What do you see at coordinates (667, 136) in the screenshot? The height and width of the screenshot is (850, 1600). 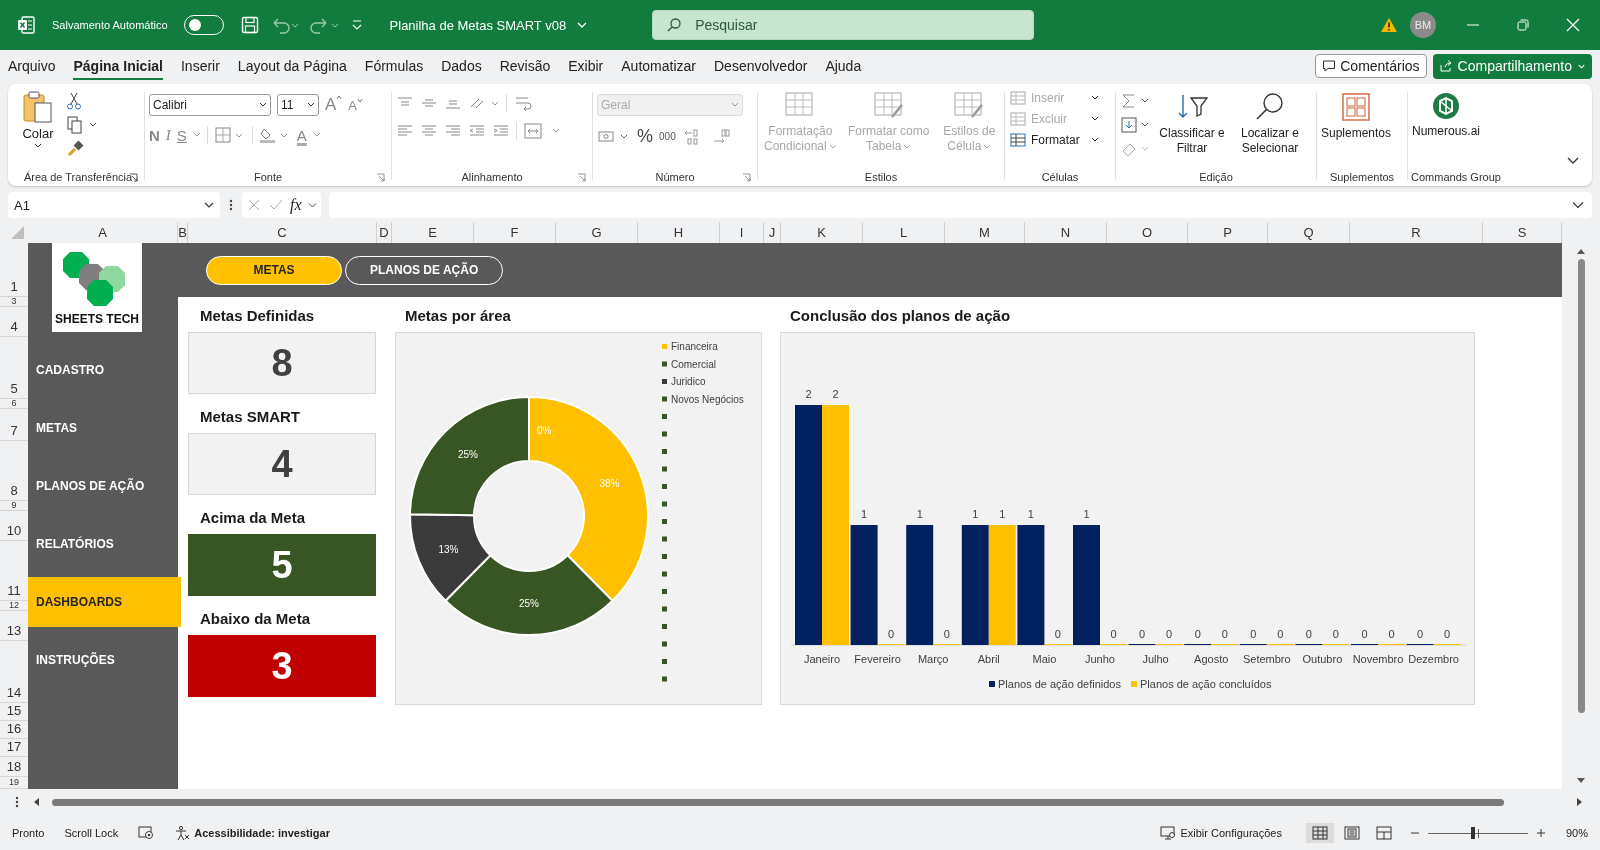 I see `thousands-button: 000` at bounding box center [667, 136].